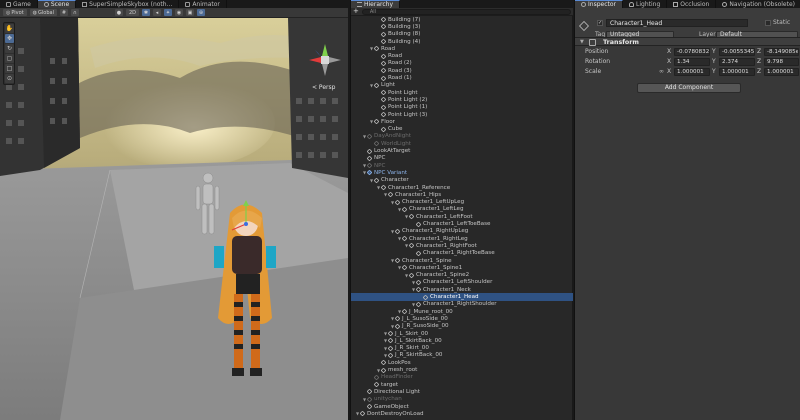 The image size is (800, 420). I want to click on hierarchy-item: Building (7), so click(462, 19).